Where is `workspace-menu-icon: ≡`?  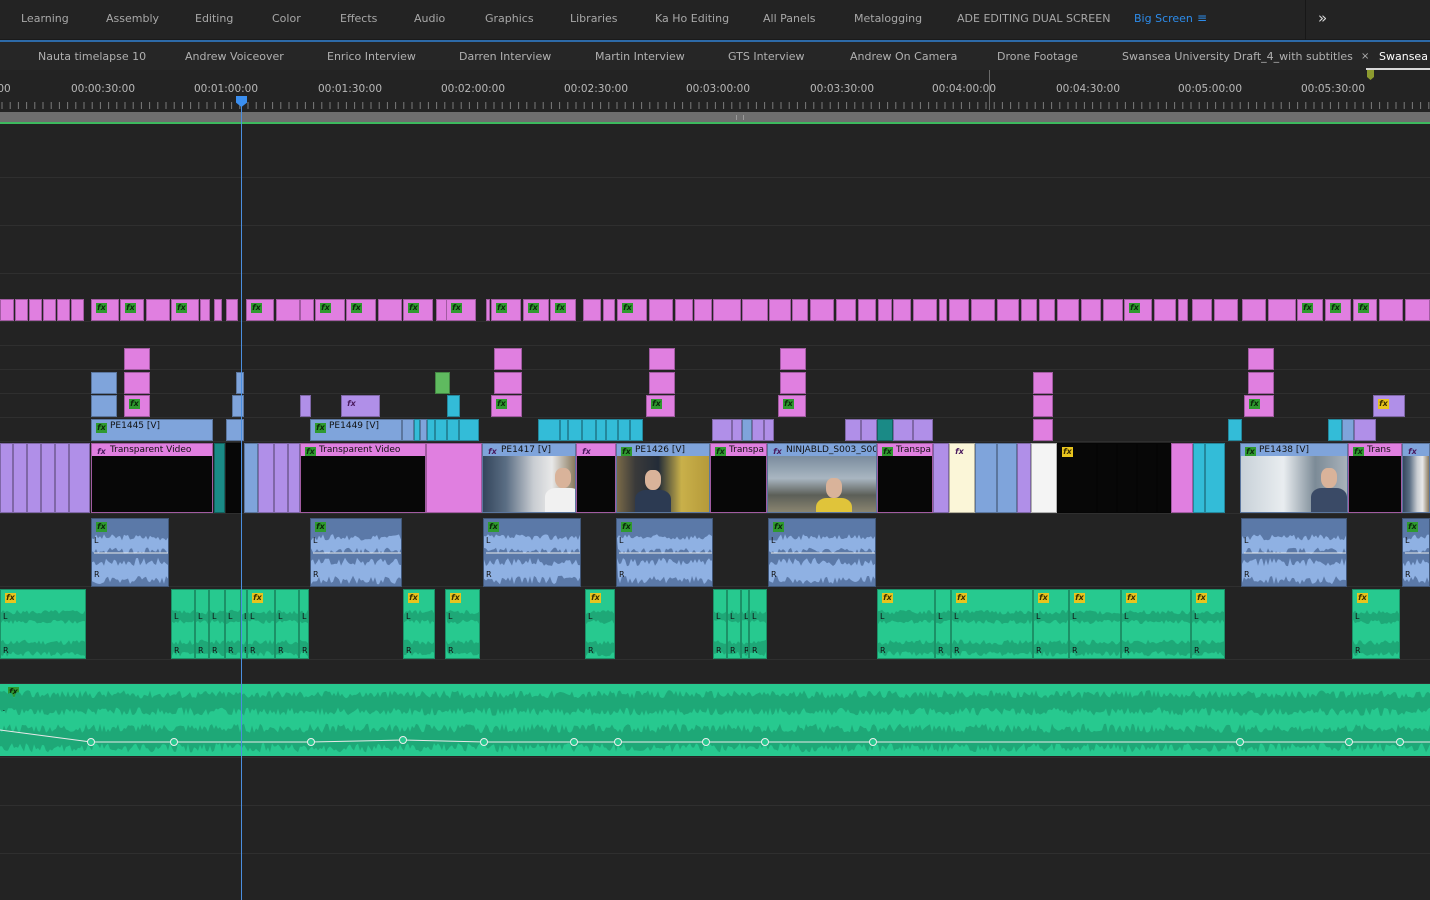 workspace-menu-icon: ≡ is located at coordinates (1202, 18).